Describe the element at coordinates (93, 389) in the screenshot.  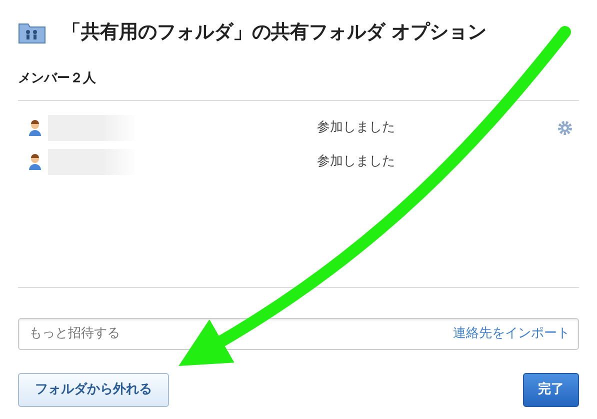
I see `leave-folder-button: フォルダから外れる` at that location.